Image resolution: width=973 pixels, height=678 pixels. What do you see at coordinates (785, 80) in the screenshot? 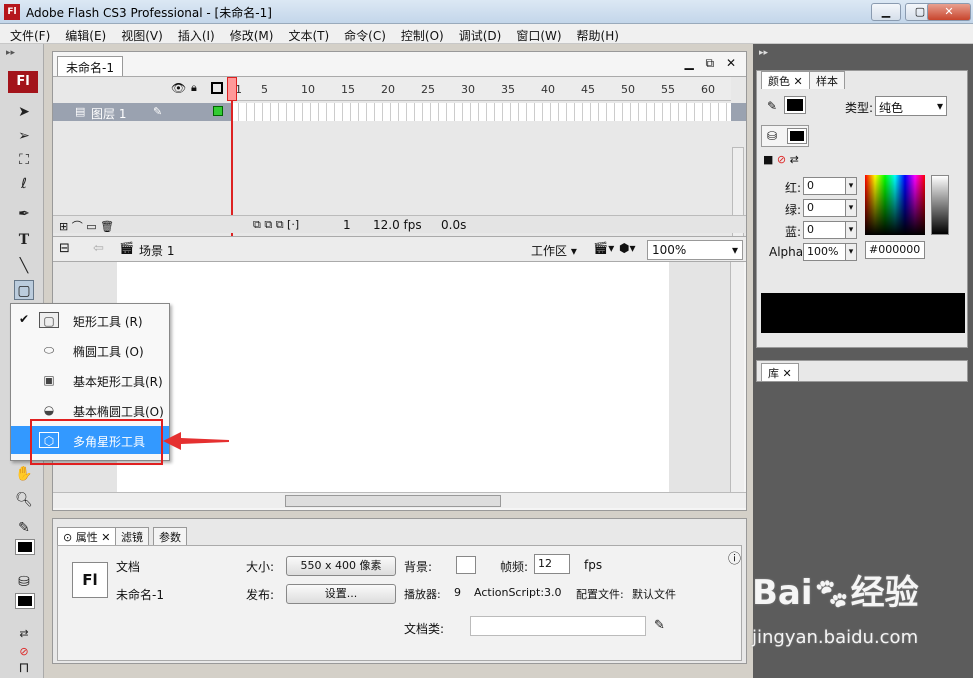
I see `tab-color: 颜色 ✕` at bounding box center [785, 80].